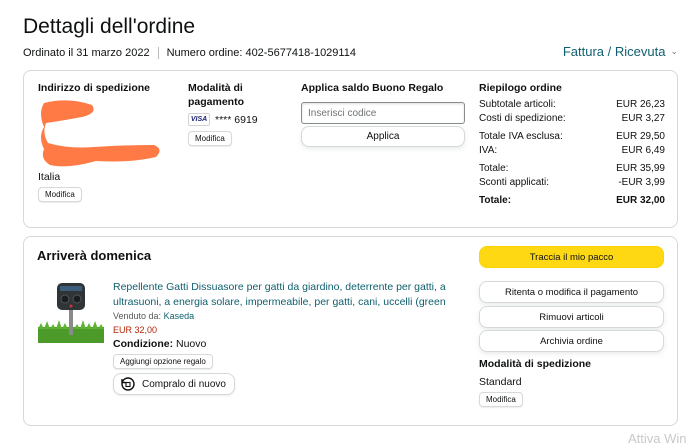 This screenshot has height=446, width=700. I want to click on reorder-icon, so click(128, 384).